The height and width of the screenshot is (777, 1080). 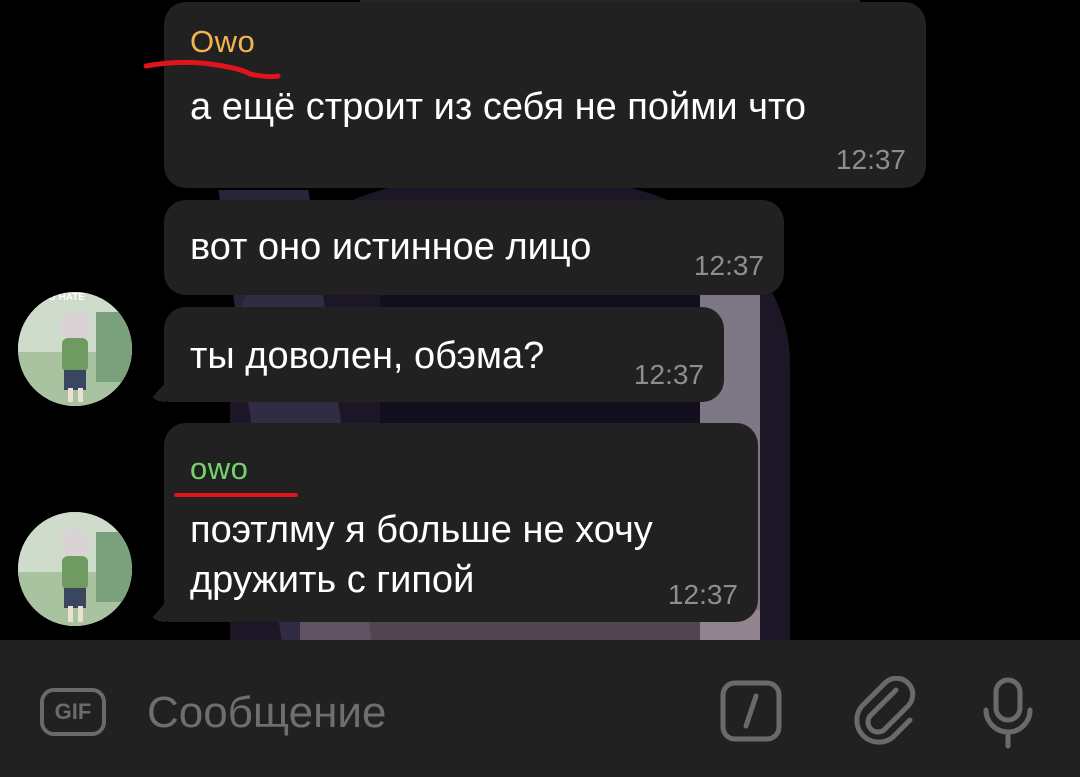 What do you see at coordinates (75, 349) in the screenshot?
I see `avatar: O HATE` at bounding box center [75, 349].